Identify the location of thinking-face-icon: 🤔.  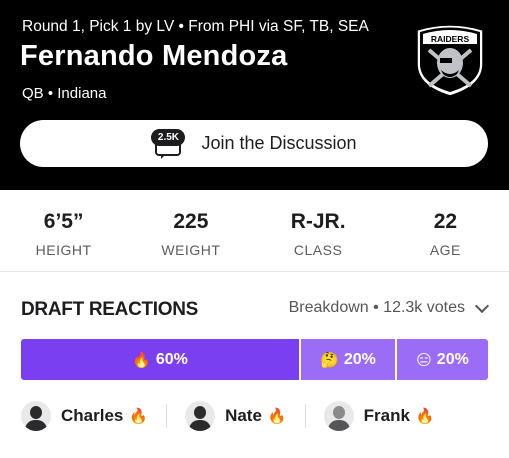
(329, 360).